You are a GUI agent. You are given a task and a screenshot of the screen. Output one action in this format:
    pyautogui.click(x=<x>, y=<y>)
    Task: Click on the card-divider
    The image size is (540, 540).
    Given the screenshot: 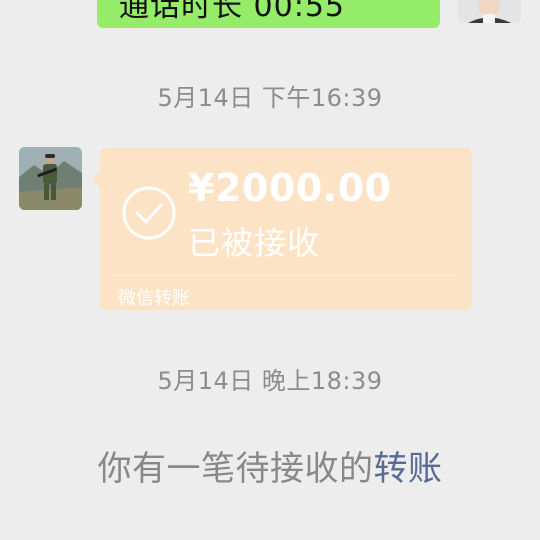 What is the action you would take?
    pyautogui.click(x=286, y=275)
    